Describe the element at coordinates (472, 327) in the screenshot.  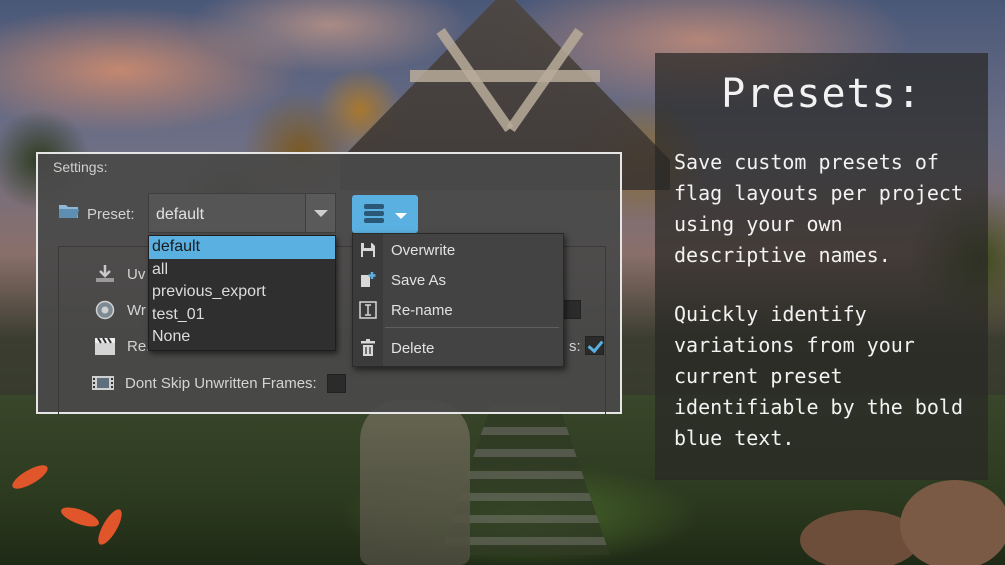
I see `menu-separator` at that location.